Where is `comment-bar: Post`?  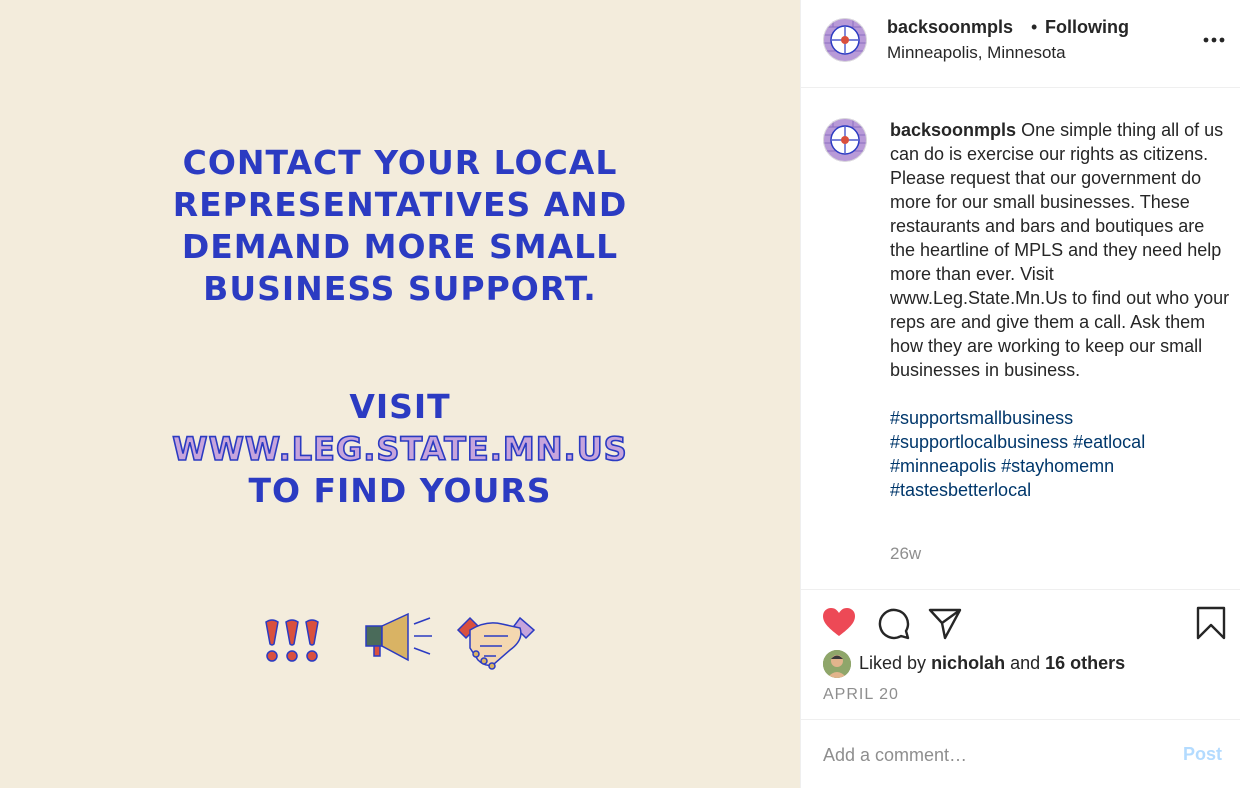 comment-bar: Post is located at coordinates (1020, 754).